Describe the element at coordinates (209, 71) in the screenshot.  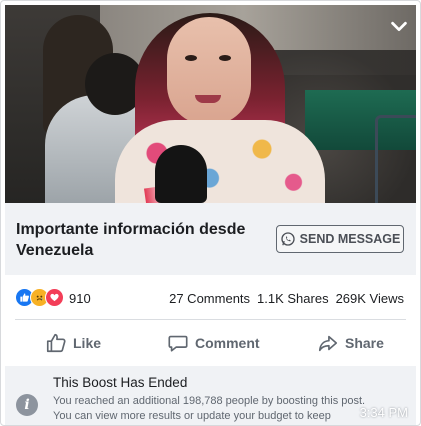
I see `woman-face` at that location.